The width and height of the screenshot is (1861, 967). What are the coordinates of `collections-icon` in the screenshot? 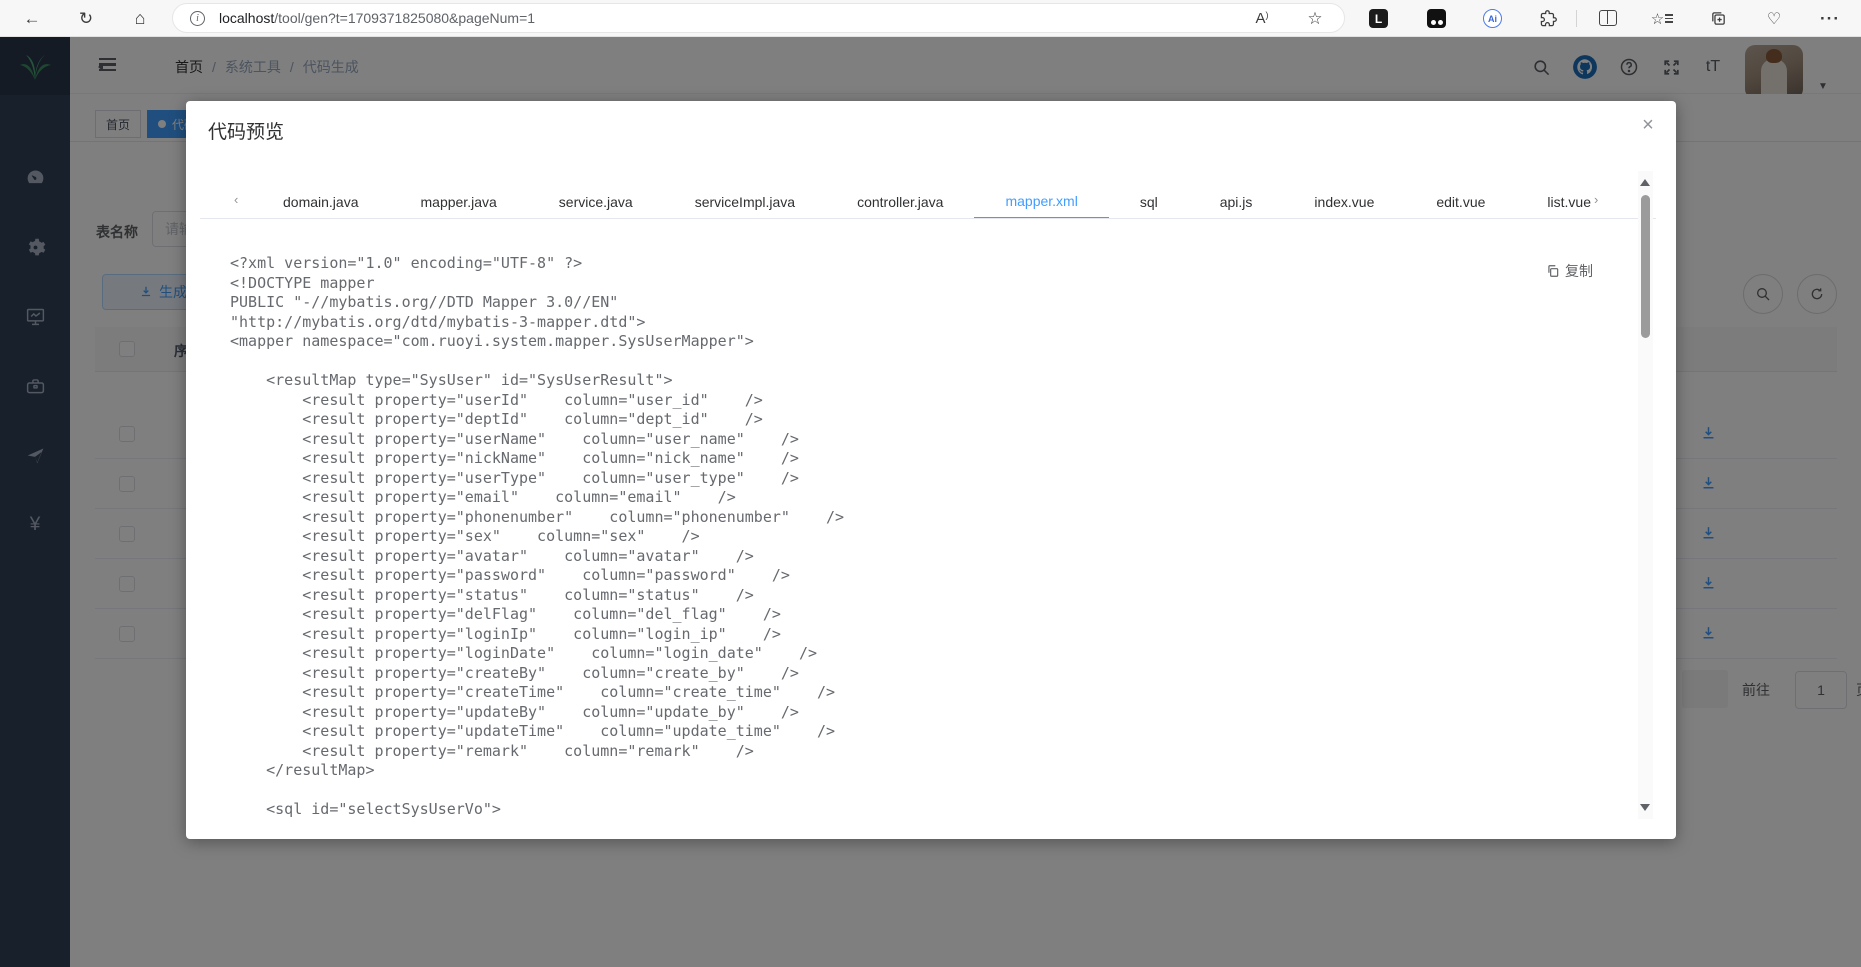 It's located at (1718, 18).